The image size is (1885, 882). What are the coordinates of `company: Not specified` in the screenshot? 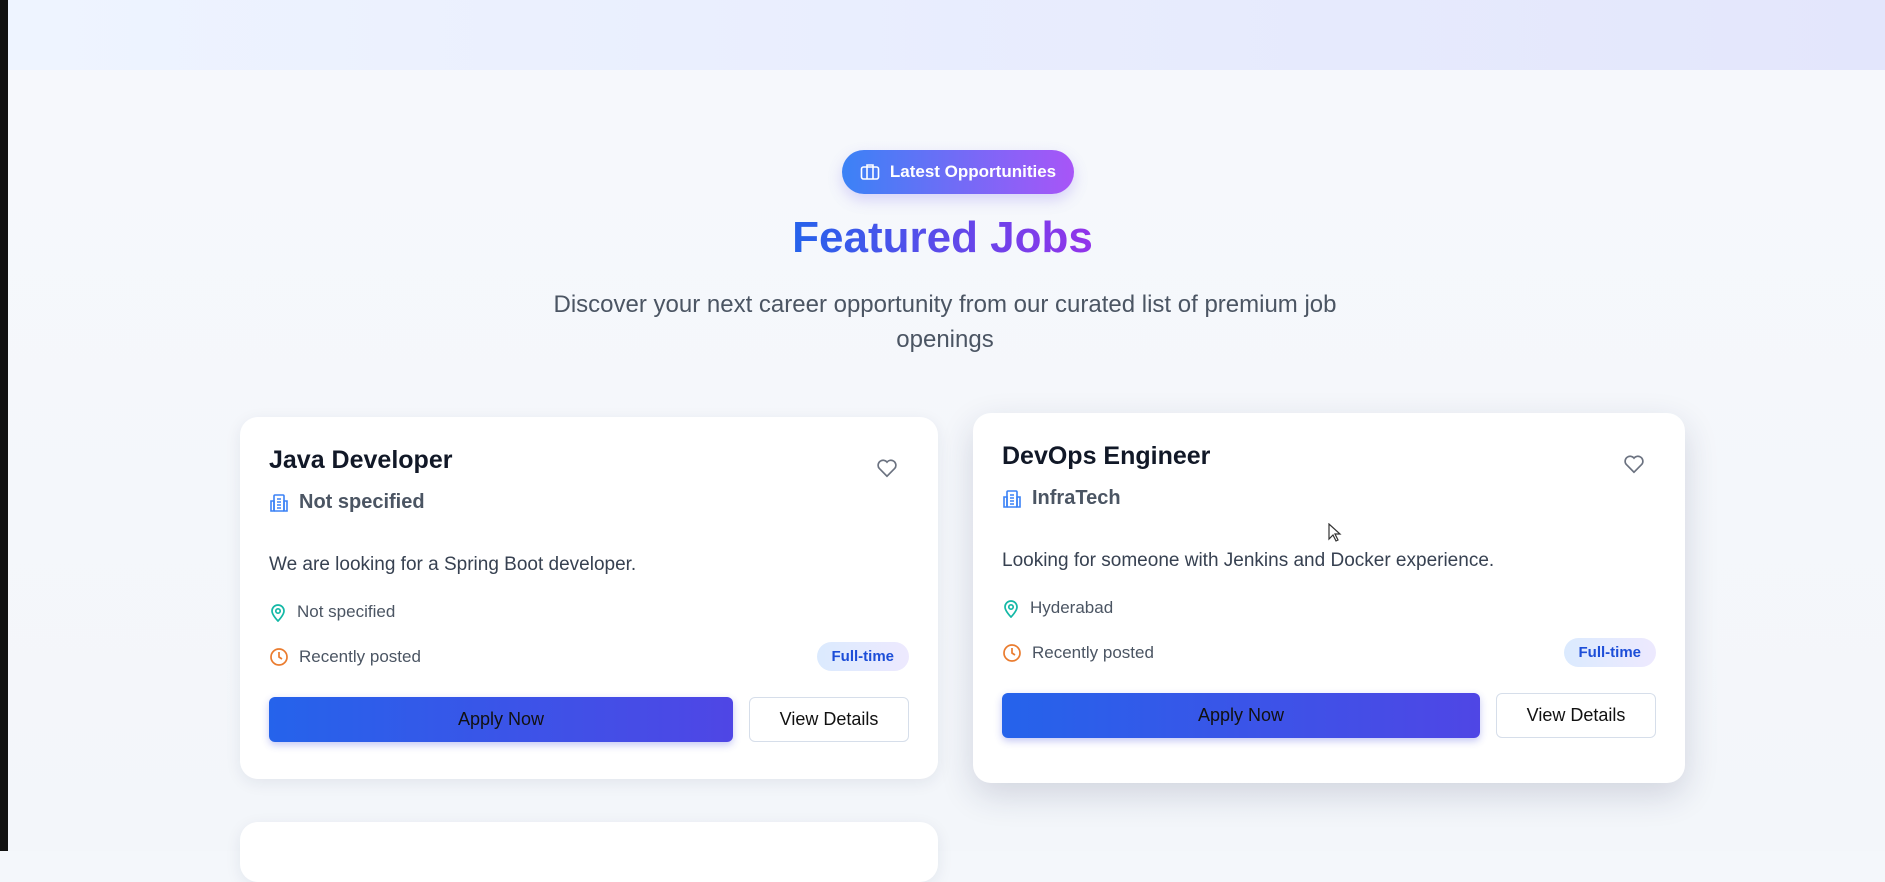 It's located at (589, 502).